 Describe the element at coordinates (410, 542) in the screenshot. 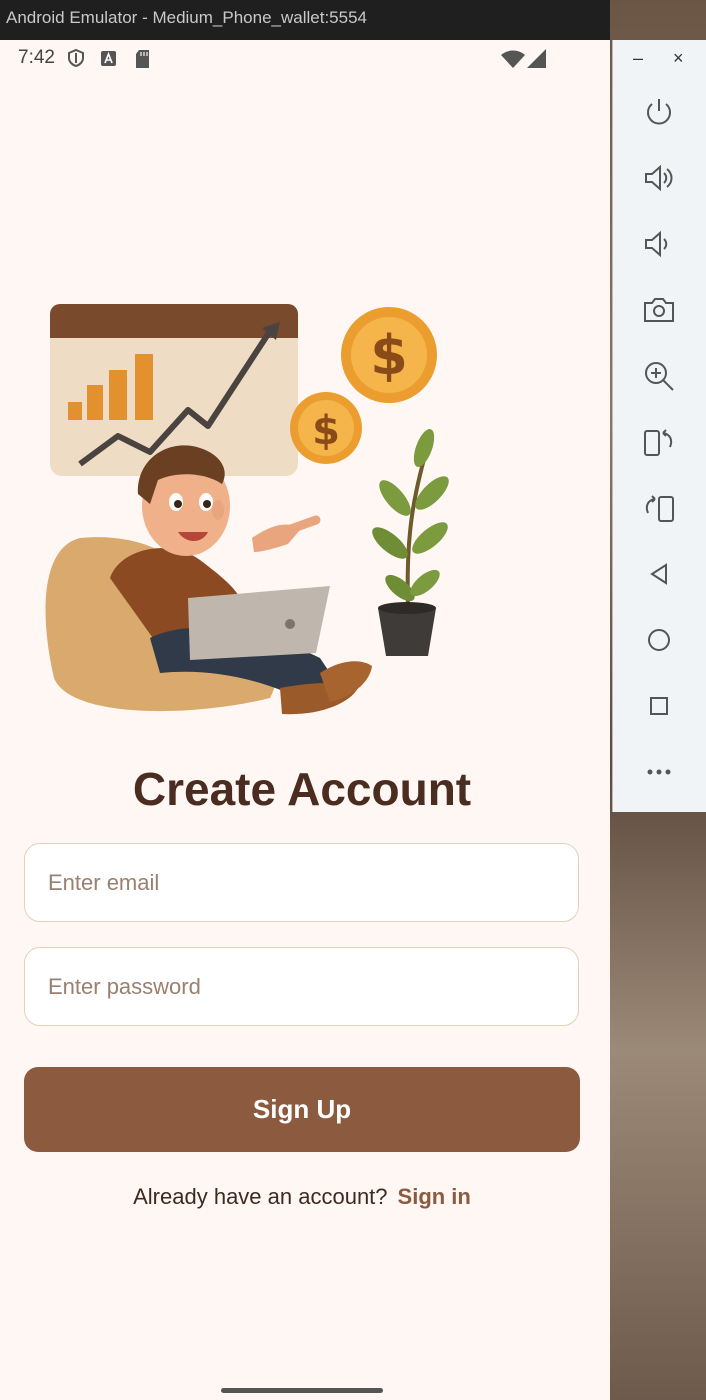

I see `potted-plant` at that location.